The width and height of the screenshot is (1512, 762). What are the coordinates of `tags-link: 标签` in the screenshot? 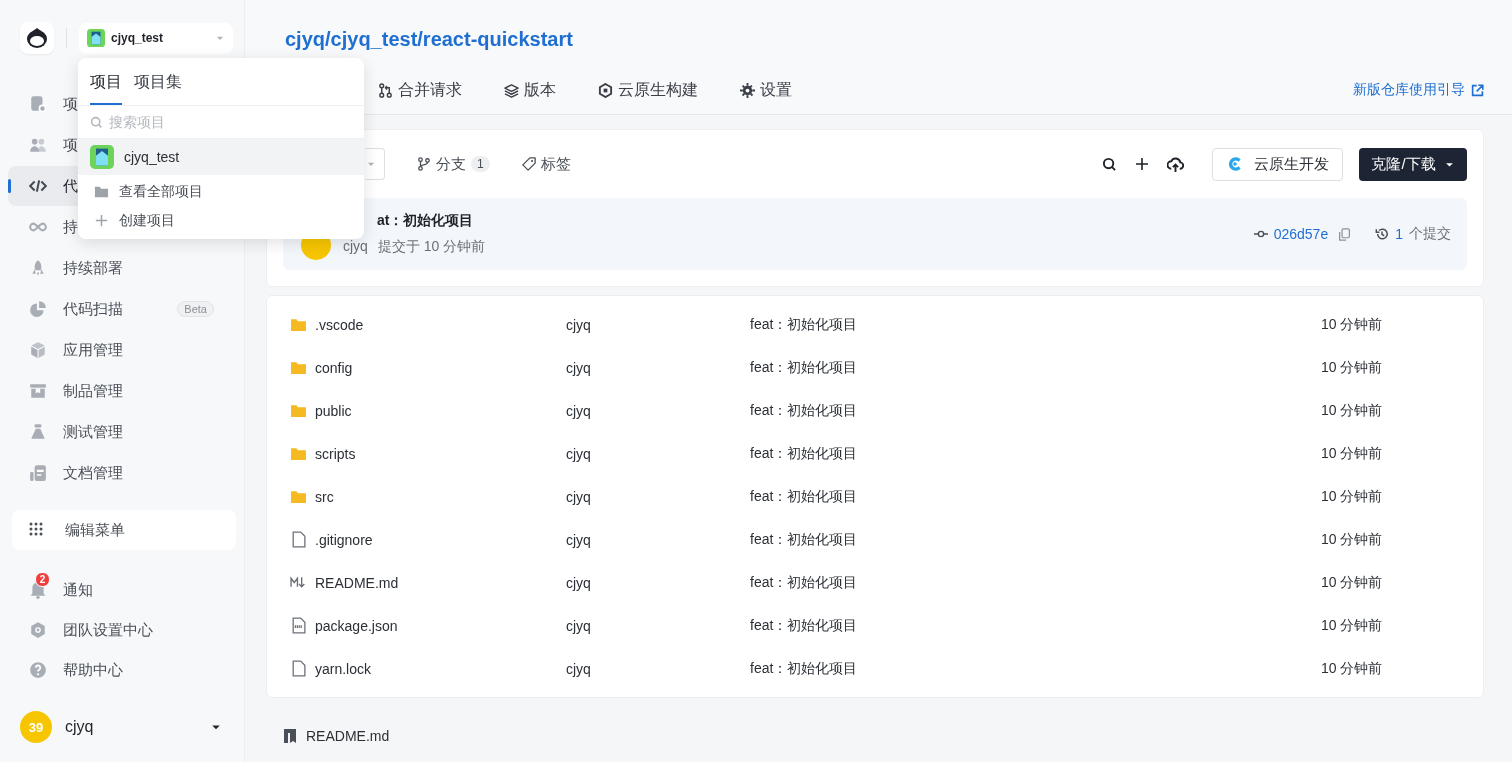 It's located at (546, 164).